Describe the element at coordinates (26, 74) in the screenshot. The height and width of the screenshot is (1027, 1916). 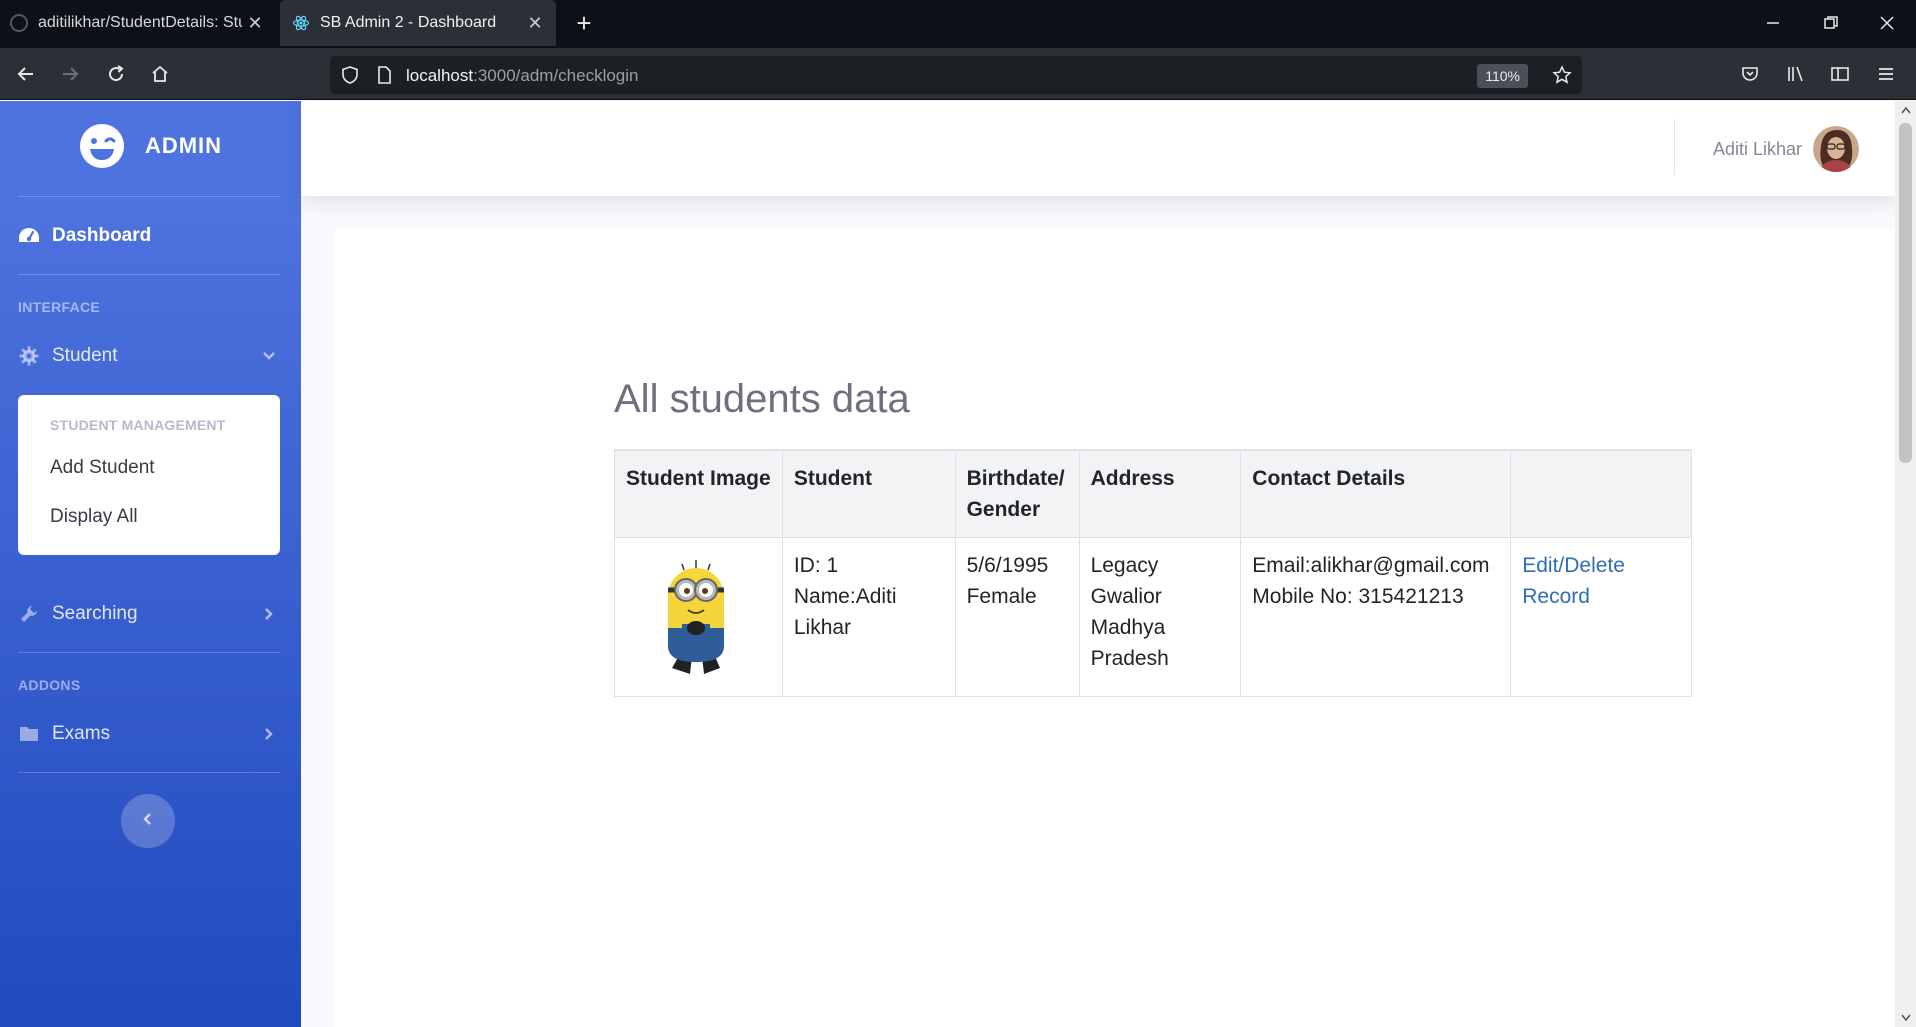
I see `back-icon` at that location.